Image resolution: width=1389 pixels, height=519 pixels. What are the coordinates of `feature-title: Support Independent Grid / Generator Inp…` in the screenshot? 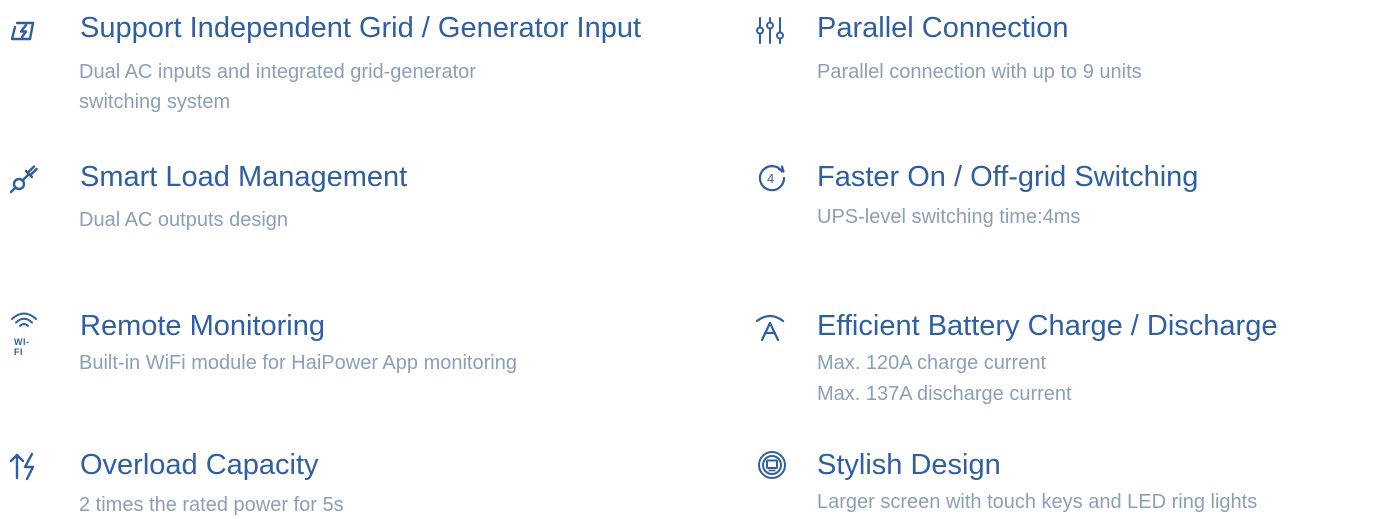 It's located at (361, 28).